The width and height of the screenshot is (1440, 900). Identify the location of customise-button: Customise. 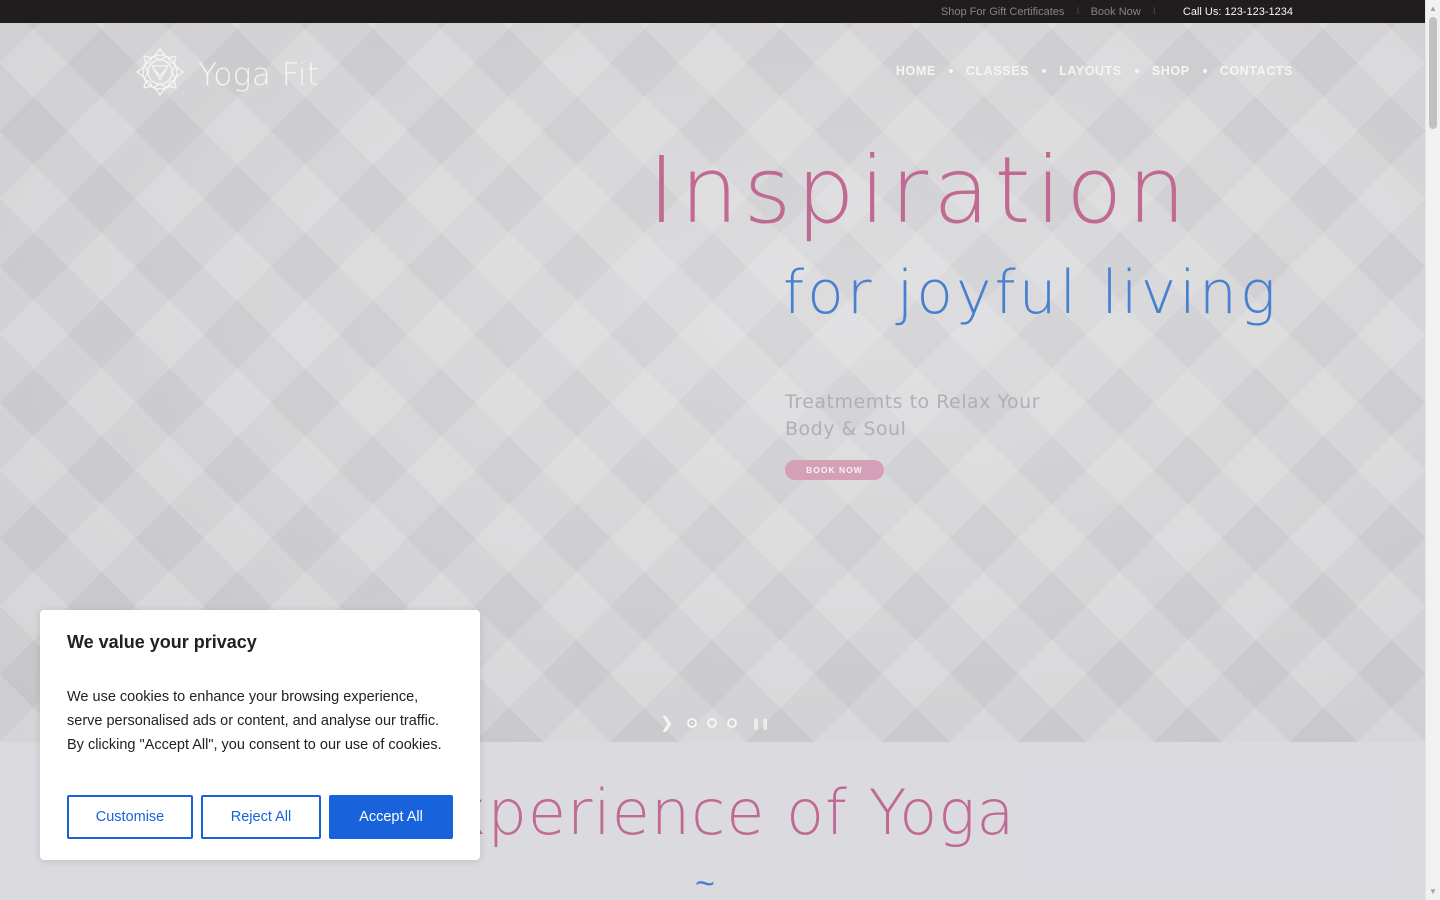
(130, 817).